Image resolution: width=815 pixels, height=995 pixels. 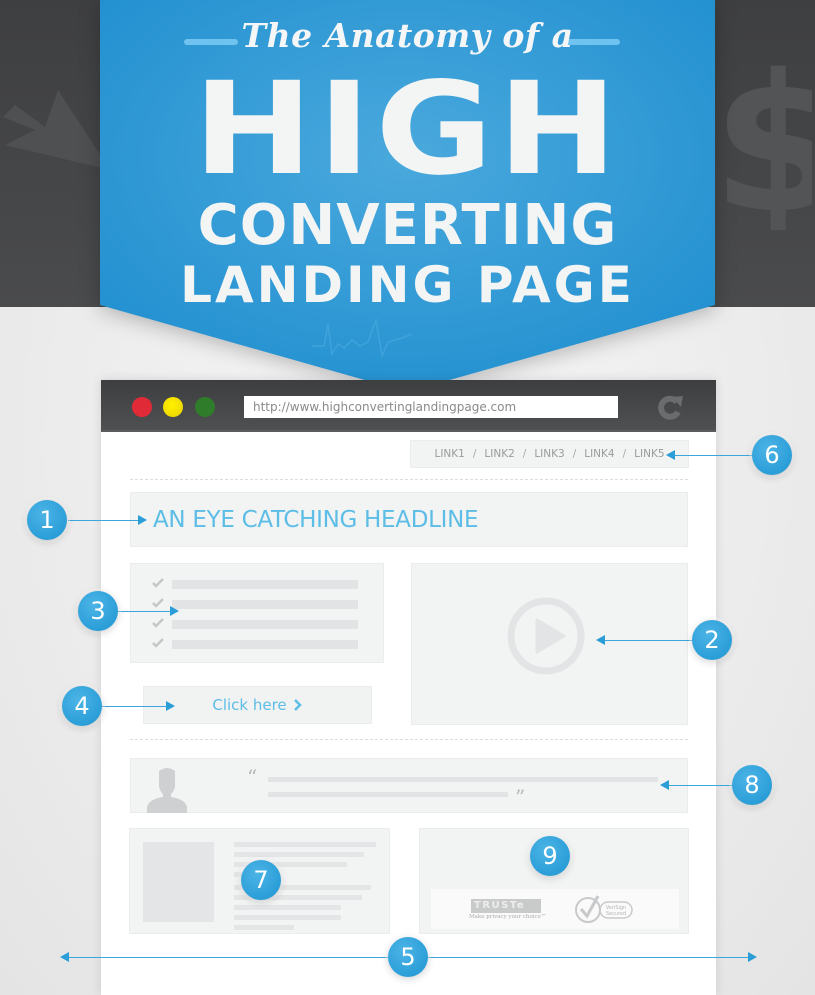 I want to click on svg-text: Secured, so click(x=616, y=914).